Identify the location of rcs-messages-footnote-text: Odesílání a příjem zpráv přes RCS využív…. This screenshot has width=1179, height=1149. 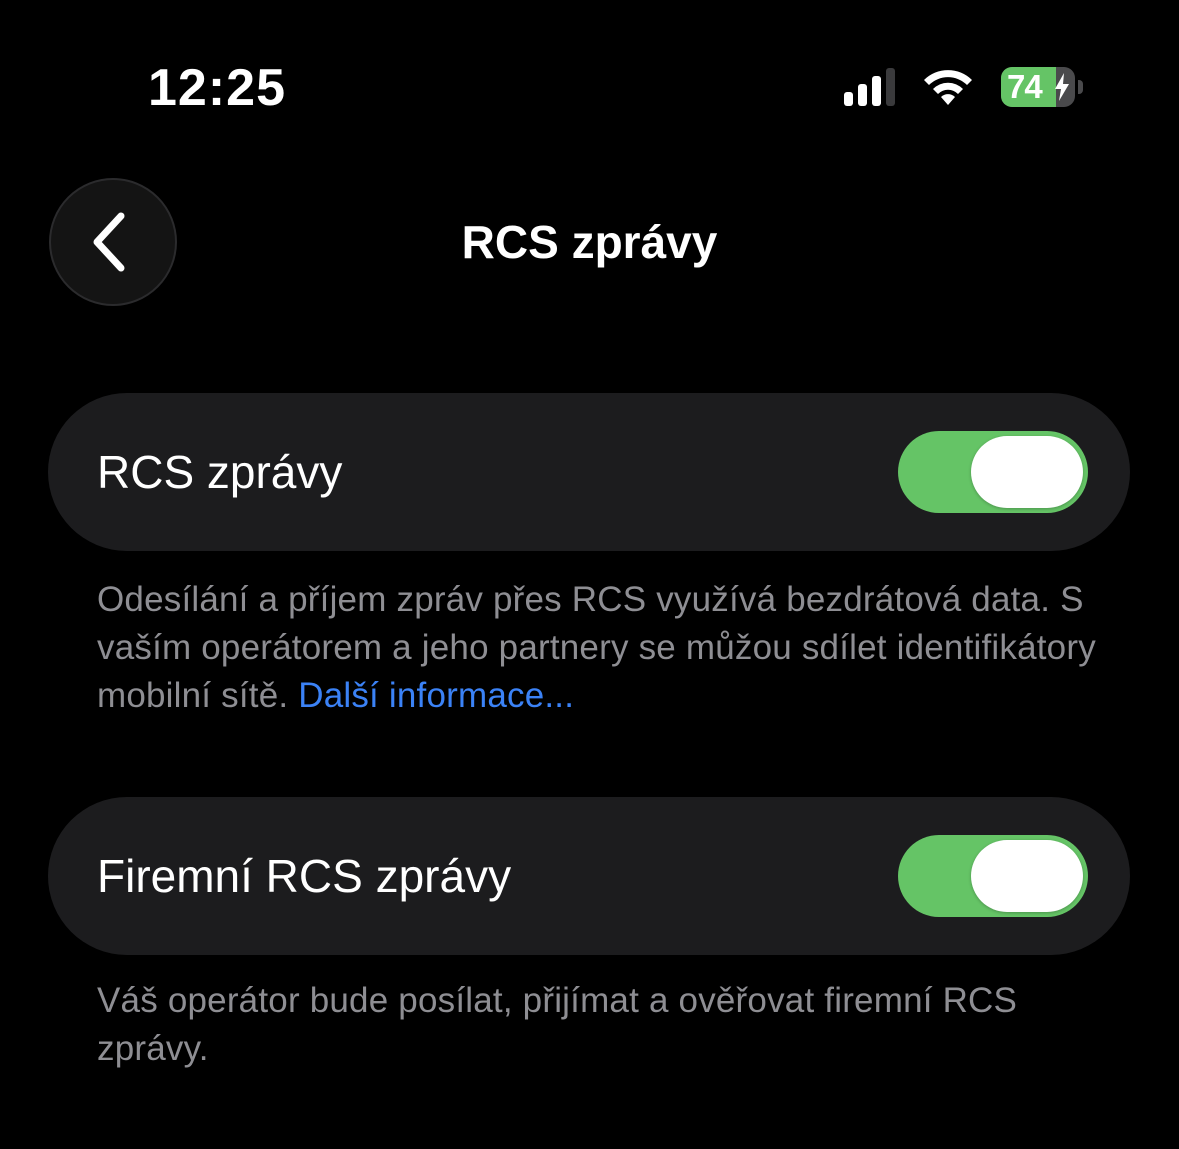
(596, 647).